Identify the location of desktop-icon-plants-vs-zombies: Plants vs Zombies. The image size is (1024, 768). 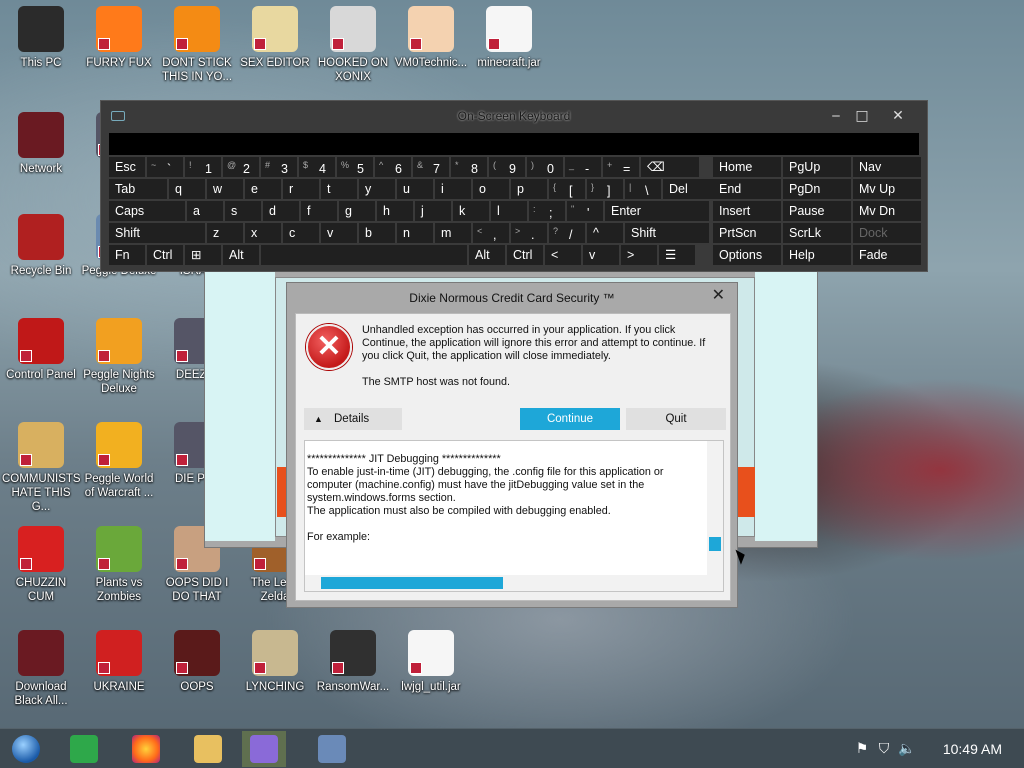
(119, 565).